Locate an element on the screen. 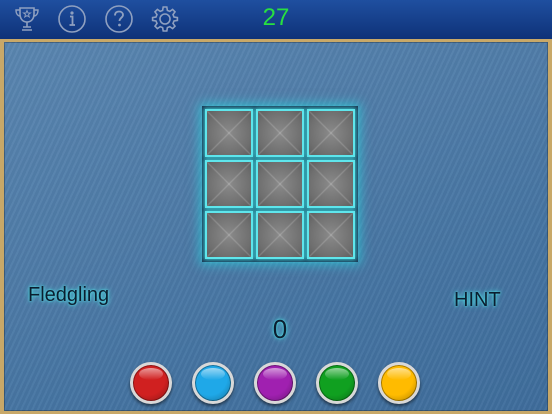 The width and height of the screenshot is (552, 414). level-counter: 27 is located at coordinates (276, 17).